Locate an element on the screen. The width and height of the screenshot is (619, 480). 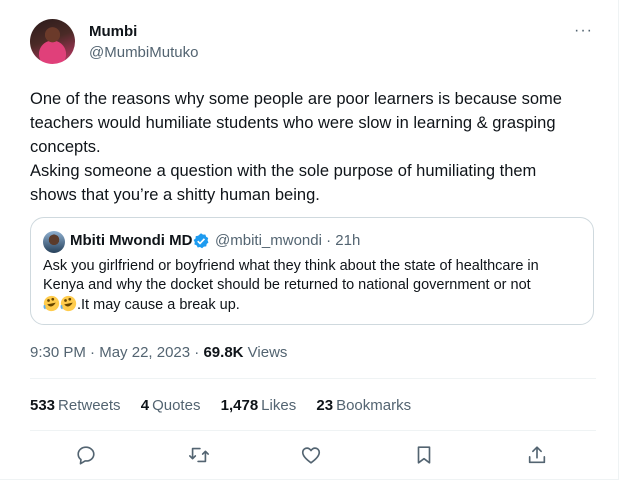
views-label: Views is located at coordinates (267, 352).